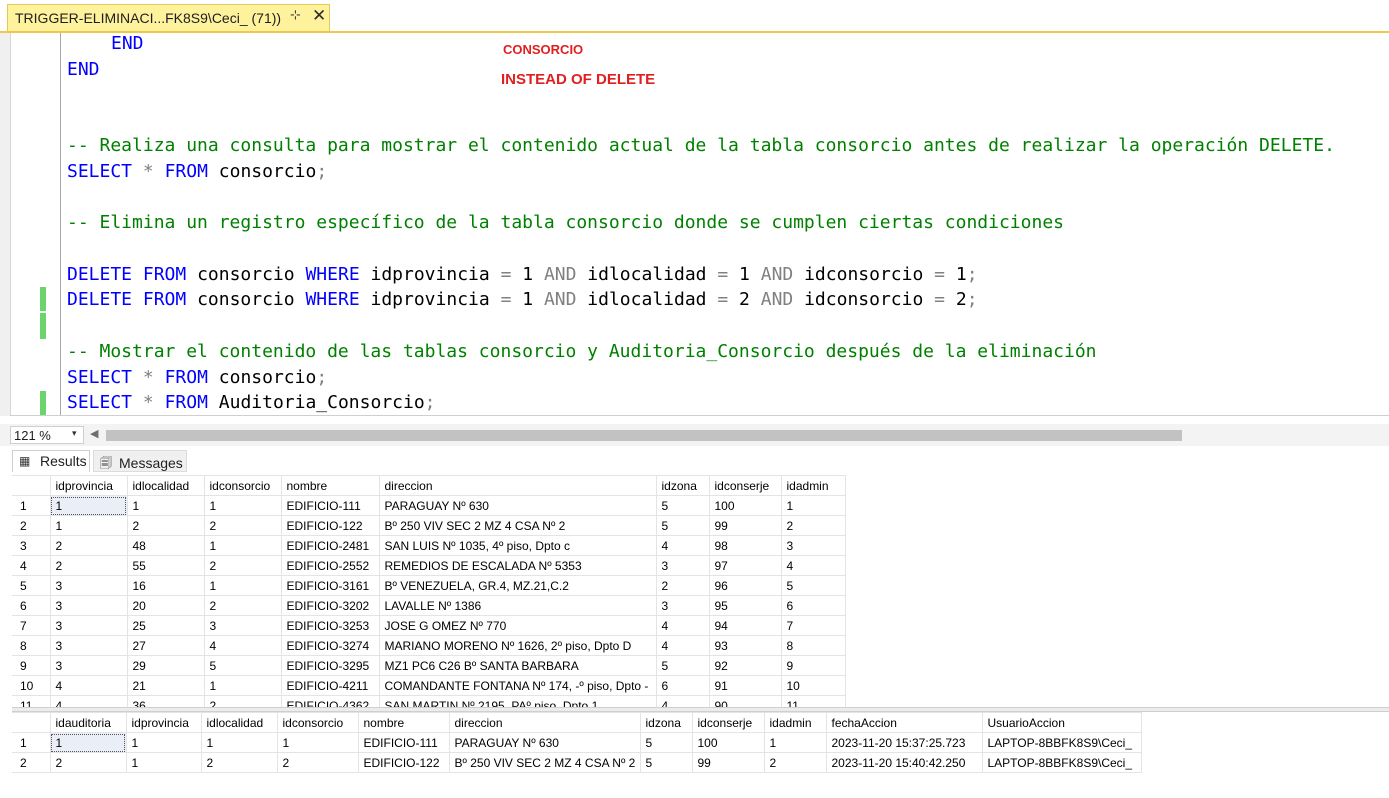  Describe the element at coordinates (517, 605) in the screenshot. I see `table-cell: LAVALLE Nº 1386` at that location.